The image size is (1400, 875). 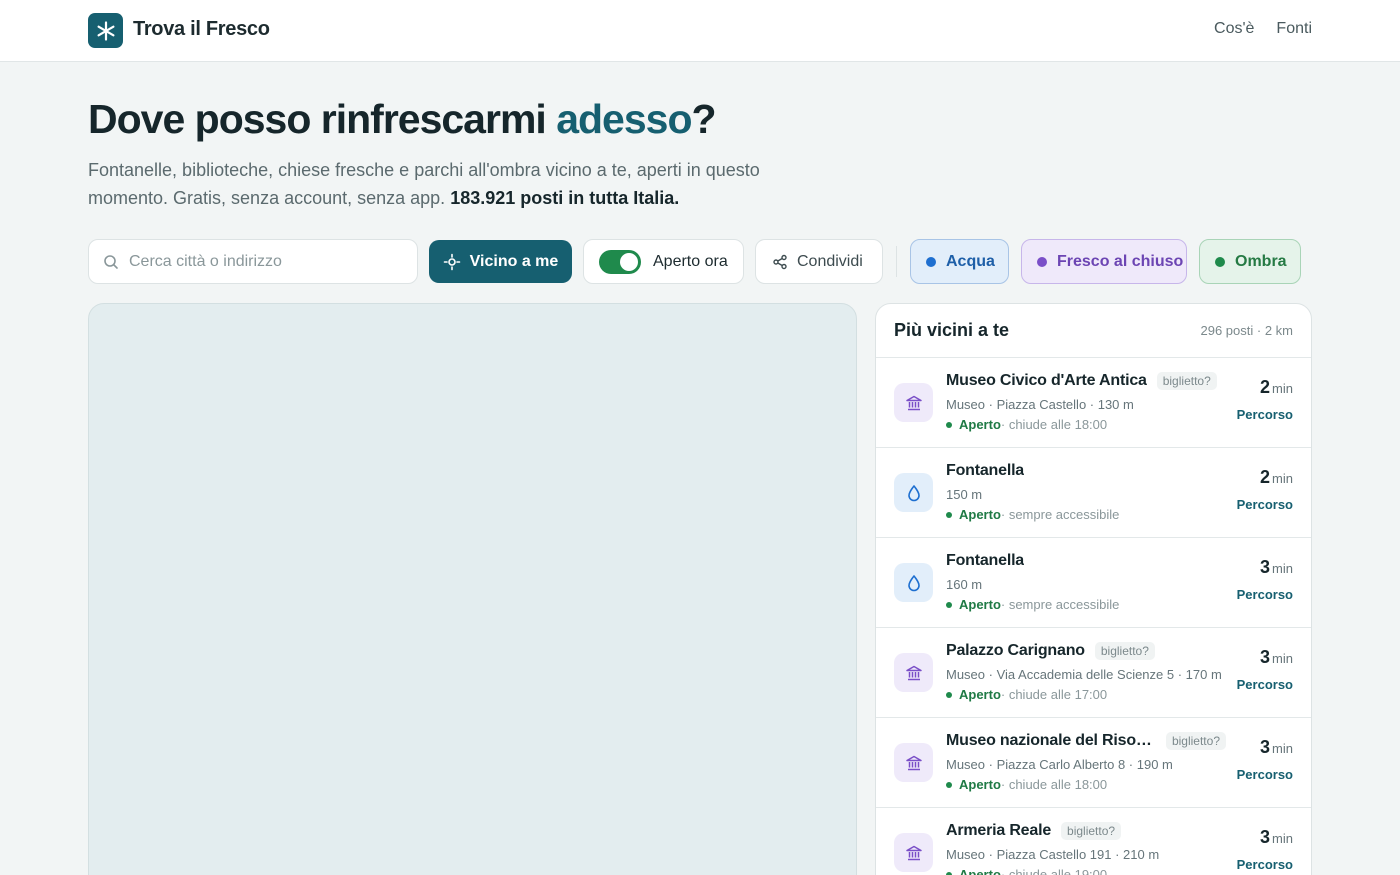 I want to click on share-icon, so click(x=780, y=261).